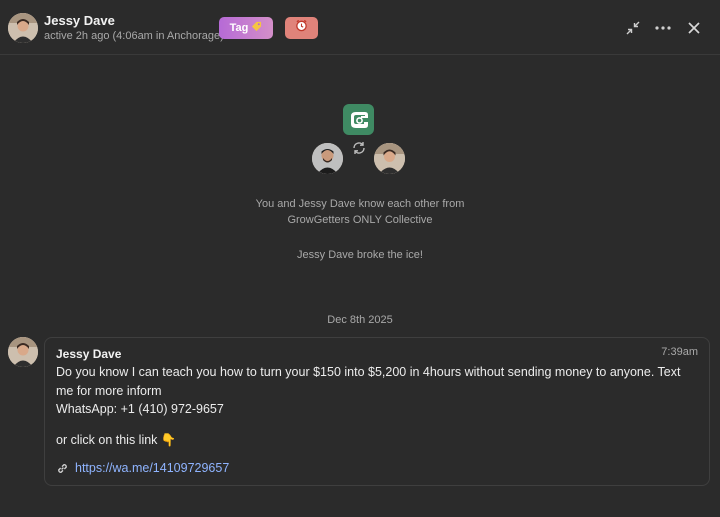 The image size is (720, 517). What do you see at coordinates (88, 354) in the screenshot?
I see `message-sender: Jessy Dave` at bounding box center [88, 354].